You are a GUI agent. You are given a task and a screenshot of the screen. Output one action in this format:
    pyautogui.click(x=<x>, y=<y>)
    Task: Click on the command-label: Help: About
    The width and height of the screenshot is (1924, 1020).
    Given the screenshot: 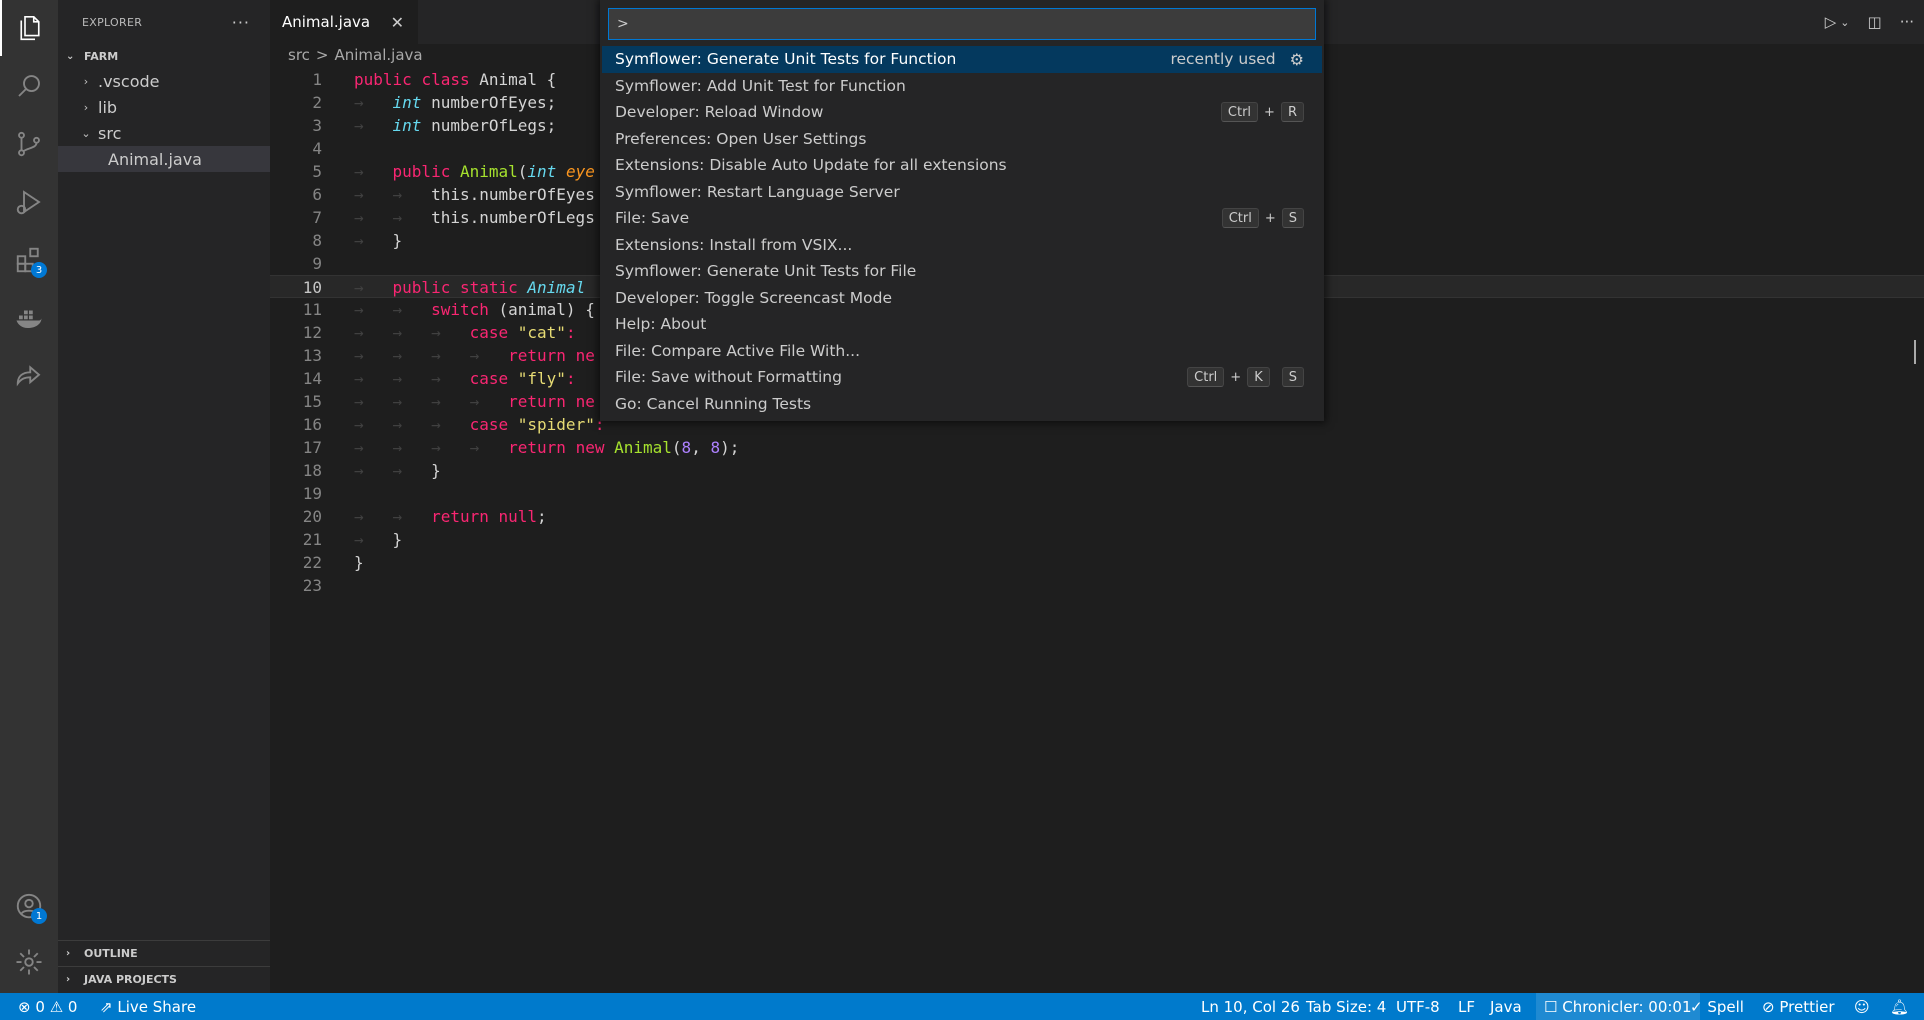 What is the action you would take?
    pyautogui.click(x=661, y=324)
    